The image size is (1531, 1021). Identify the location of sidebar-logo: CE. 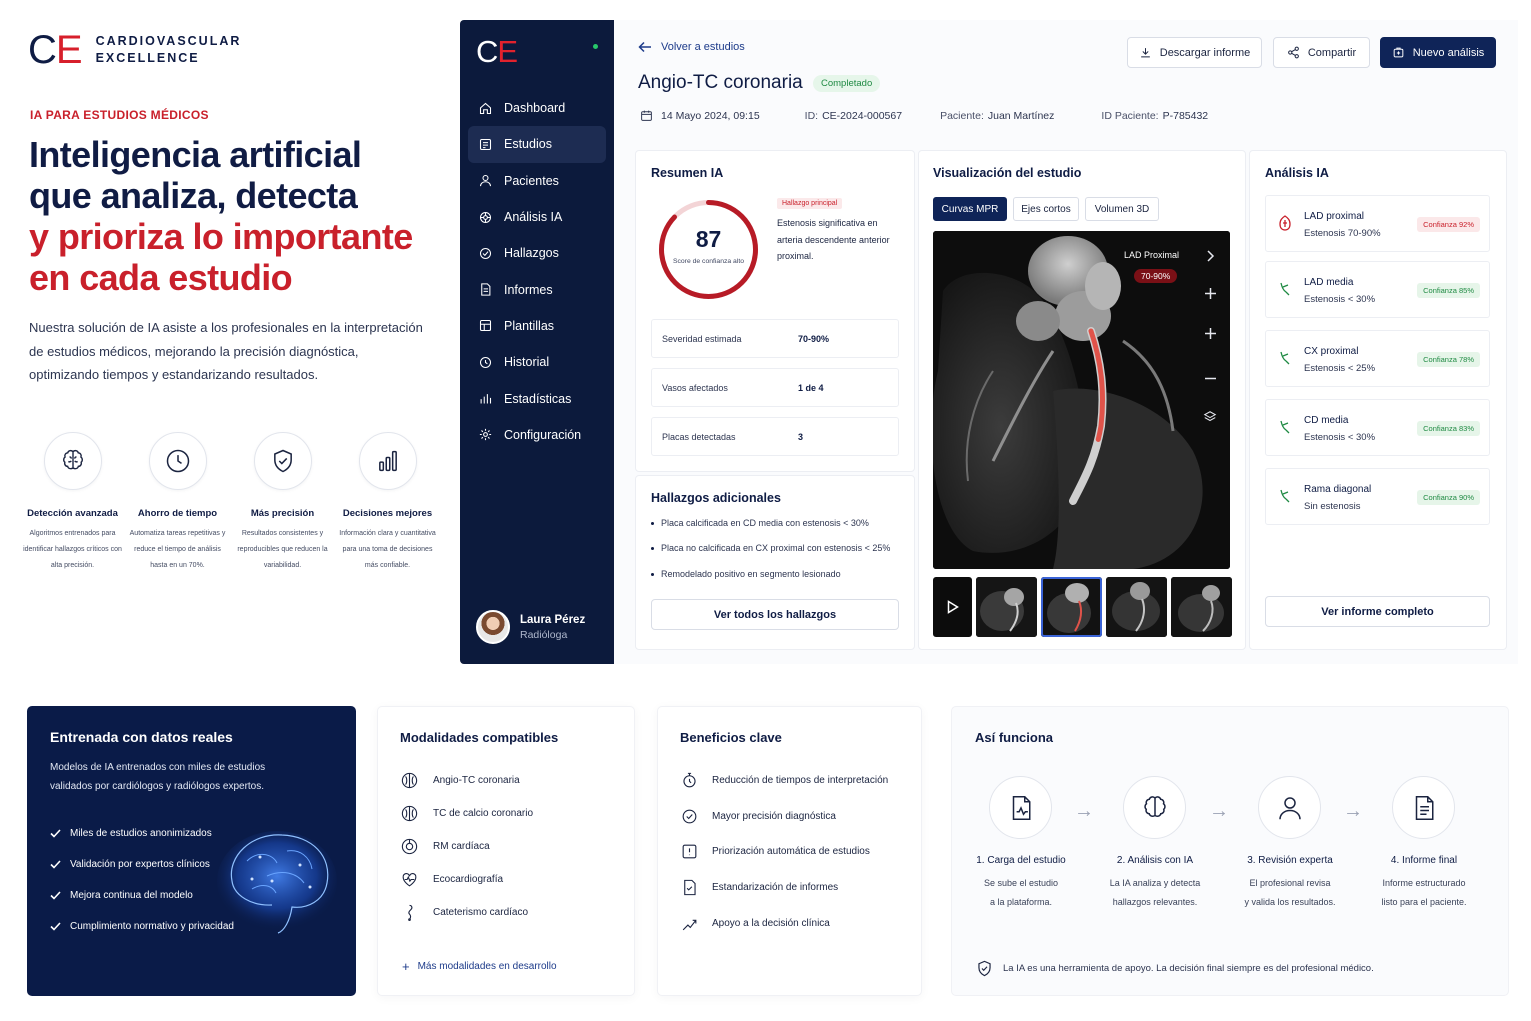
(497, 51).